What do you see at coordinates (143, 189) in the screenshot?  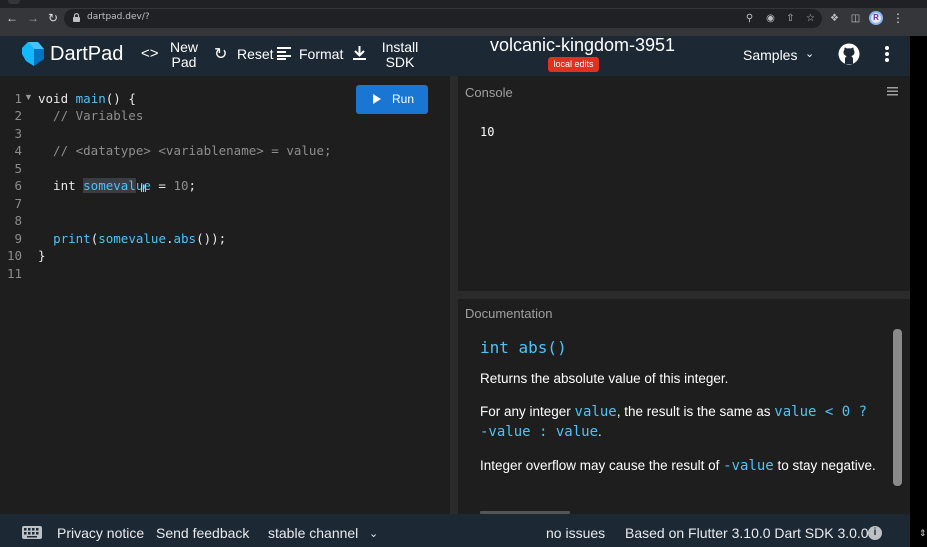 I see `text-cursor-icon: Ⅲ` at bounding box center [143, 189].